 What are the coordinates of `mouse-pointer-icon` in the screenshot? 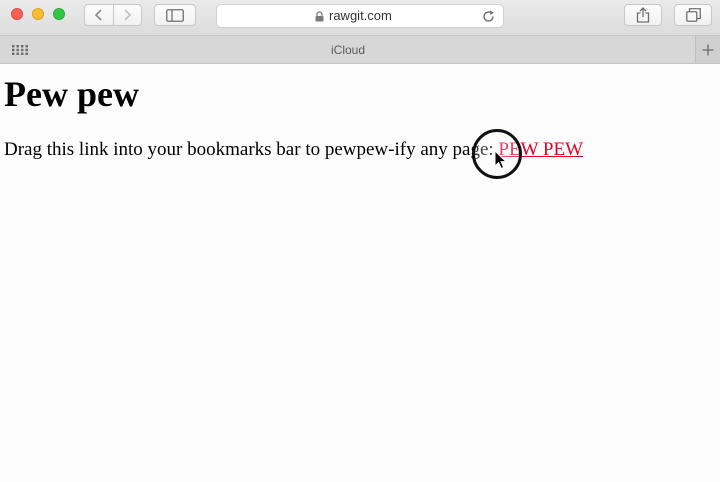 It's located at (501, 160).